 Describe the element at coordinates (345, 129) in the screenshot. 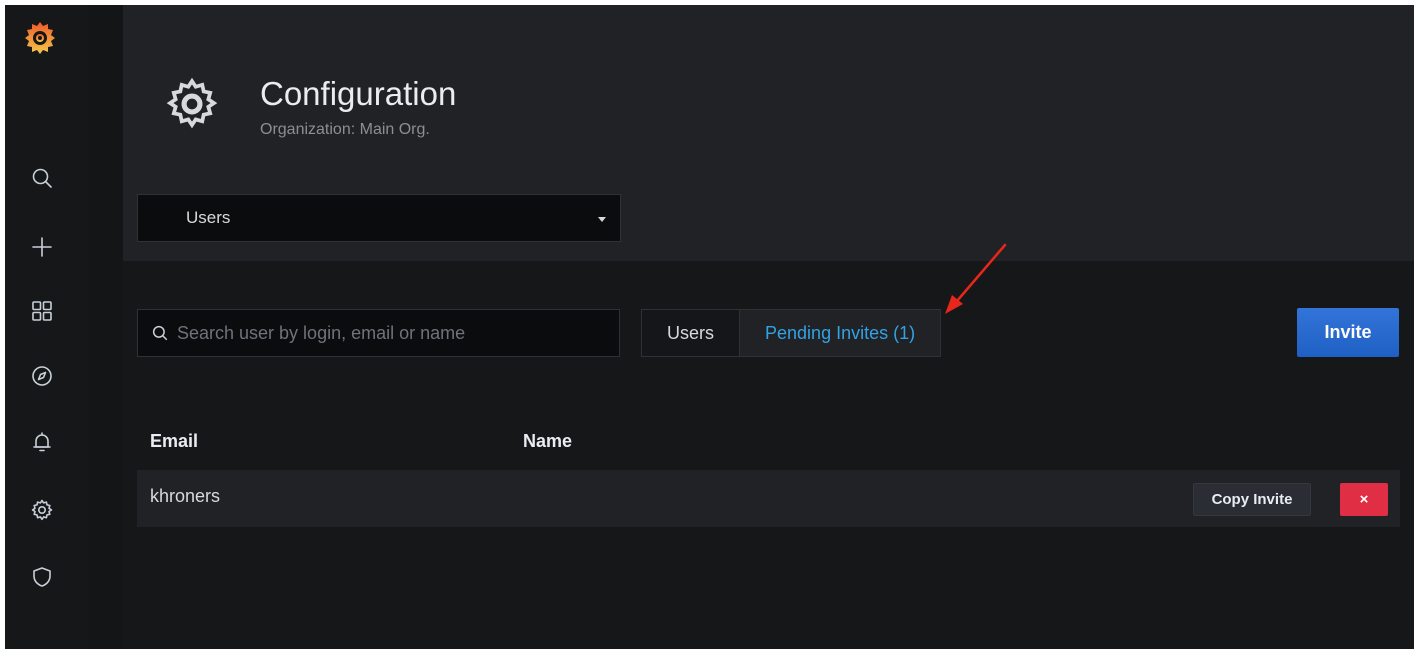

I see `page-subtitle: Organization: Main Org.` at that location.